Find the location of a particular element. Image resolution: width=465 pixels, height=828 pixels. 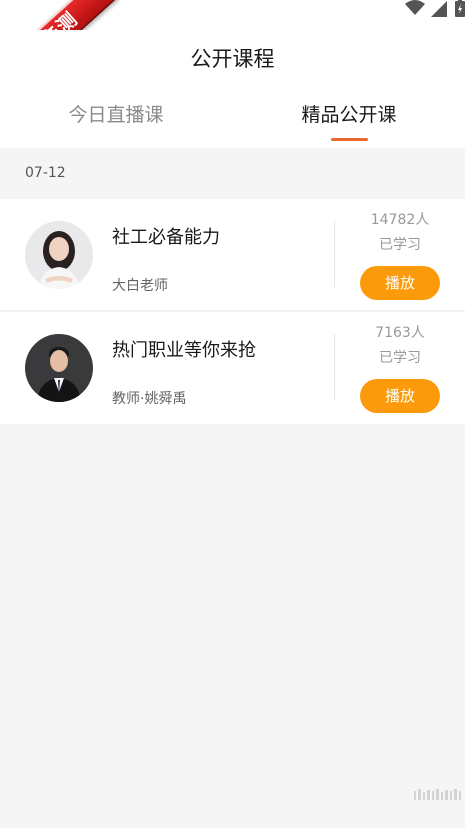

date-group-header: 07-12 is located at coordinates (232, 173).